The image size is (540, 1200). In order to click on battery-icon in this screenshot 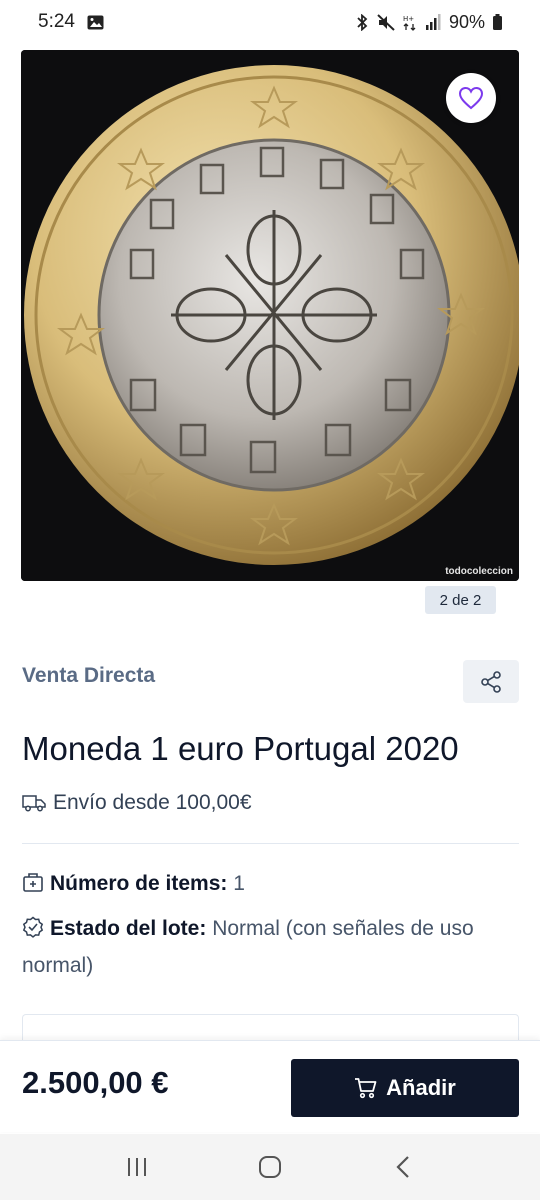, I will do `click(497, 22)`.